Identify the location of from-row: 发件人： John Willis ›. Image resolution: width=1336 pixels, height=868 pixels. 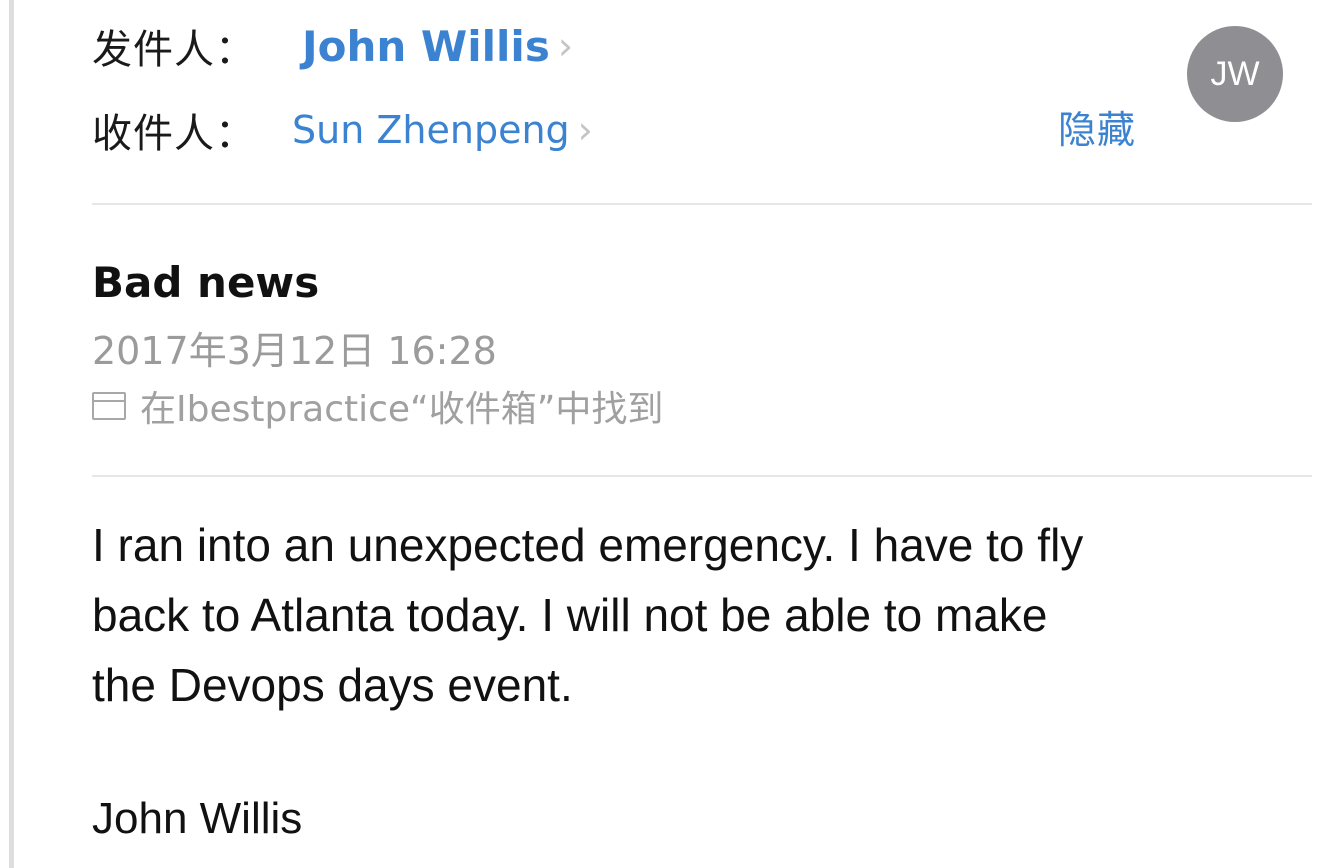
(332, 46).